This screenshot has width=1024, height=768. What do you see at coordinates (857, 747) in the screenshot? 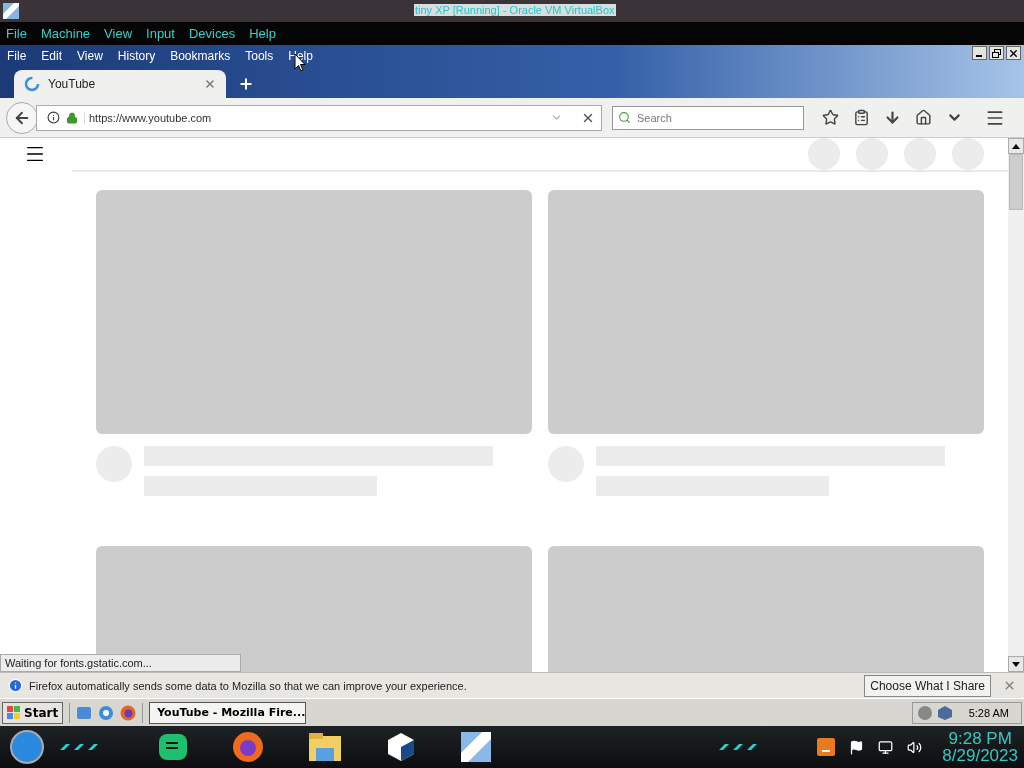
I see `flag-icon` at bounding box center [857, 747].